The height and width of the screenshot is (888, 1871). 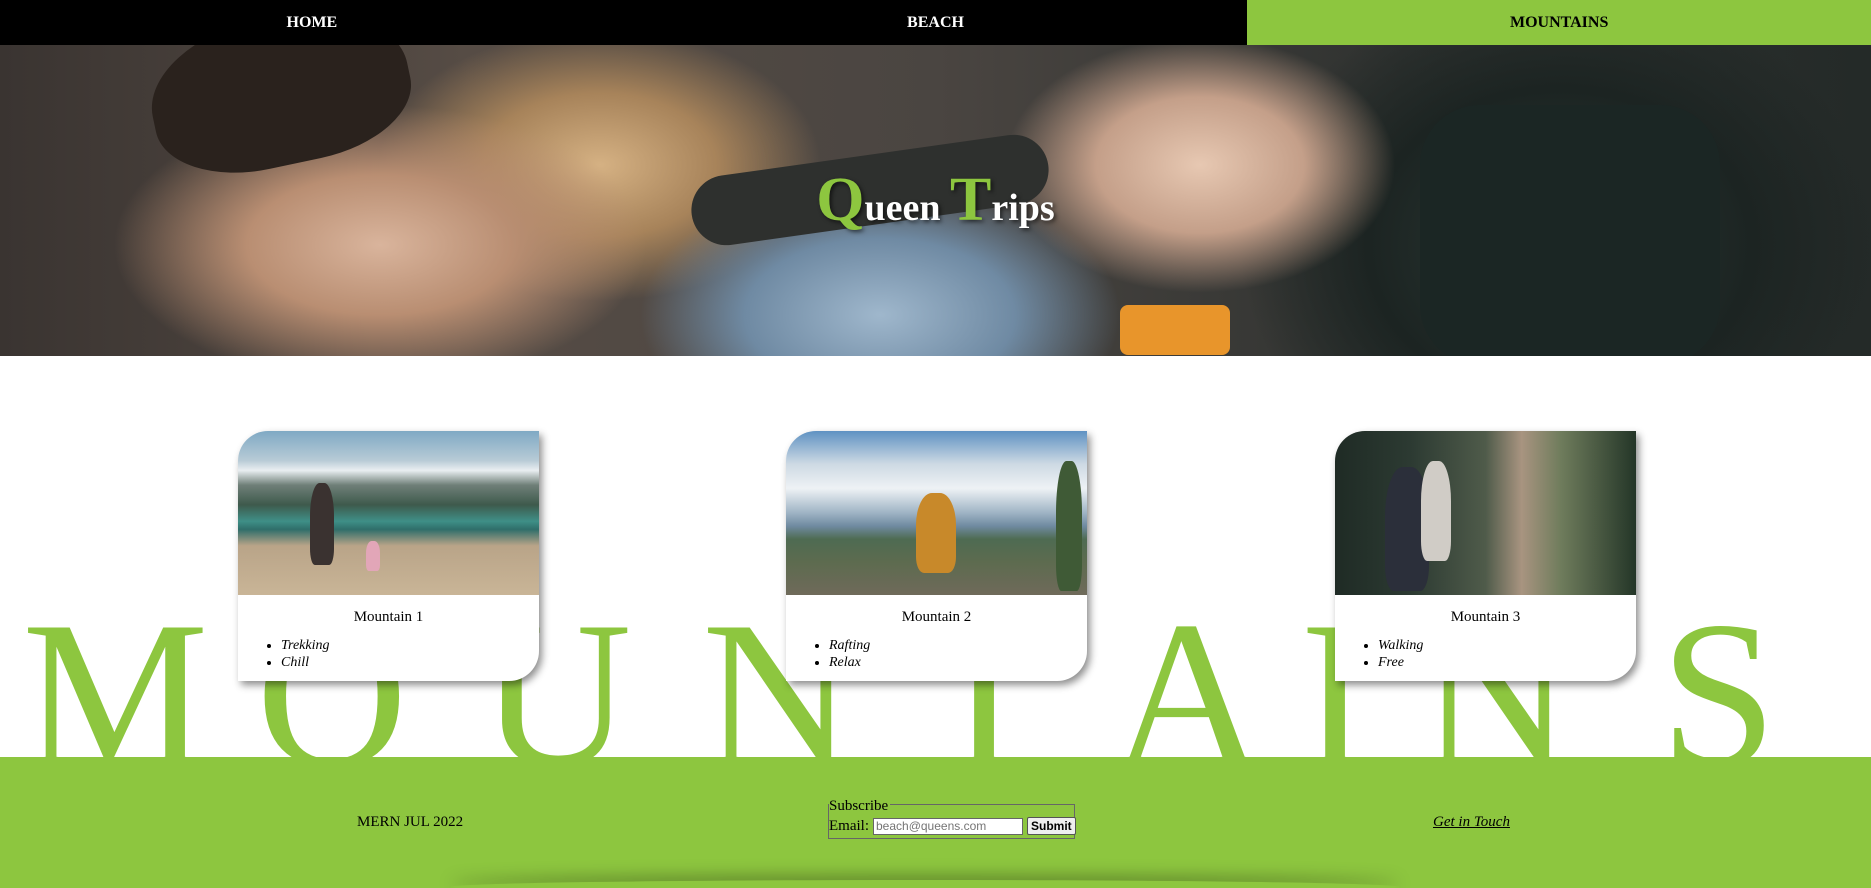 I want to click on title-initial-q: Q, so click(x=840, y=200).